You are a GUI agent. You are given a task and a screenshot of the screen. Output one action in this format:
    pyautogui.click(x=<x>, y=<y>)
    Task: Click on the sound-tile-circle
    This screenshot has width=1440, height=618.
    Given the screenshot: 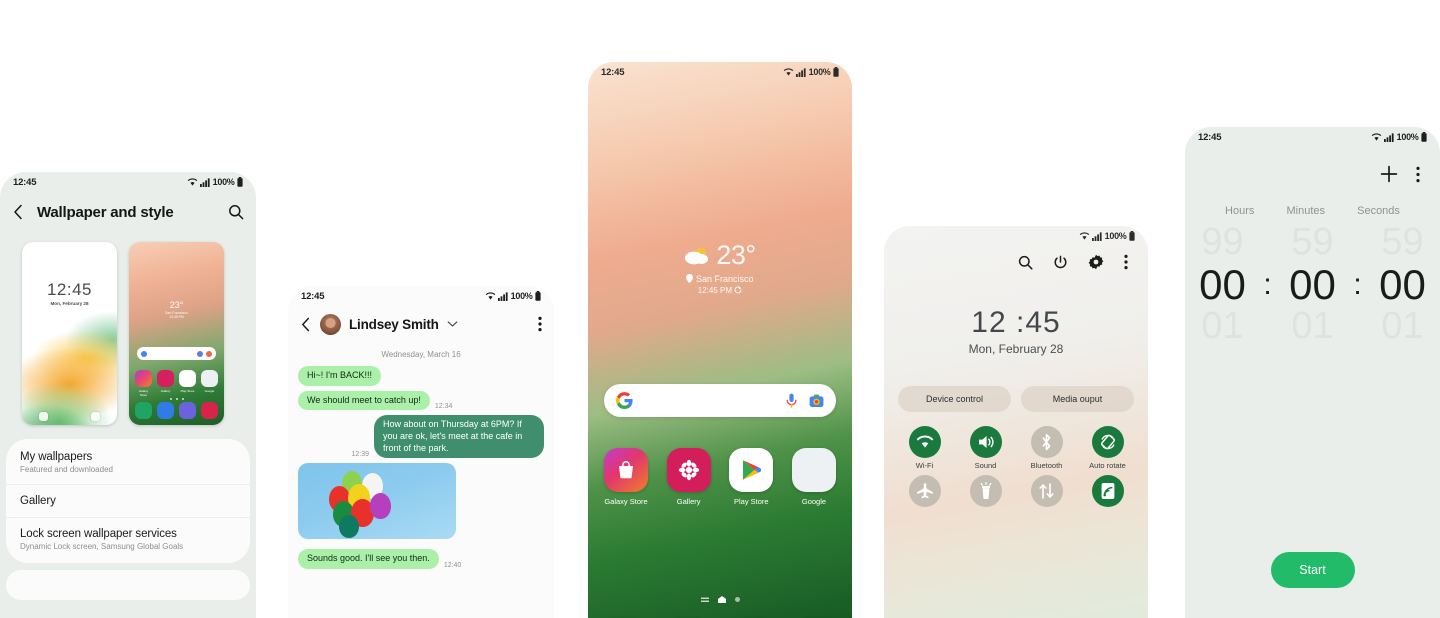 What is the action you would take?
    pyautogui.click(x=985, y=442)
    